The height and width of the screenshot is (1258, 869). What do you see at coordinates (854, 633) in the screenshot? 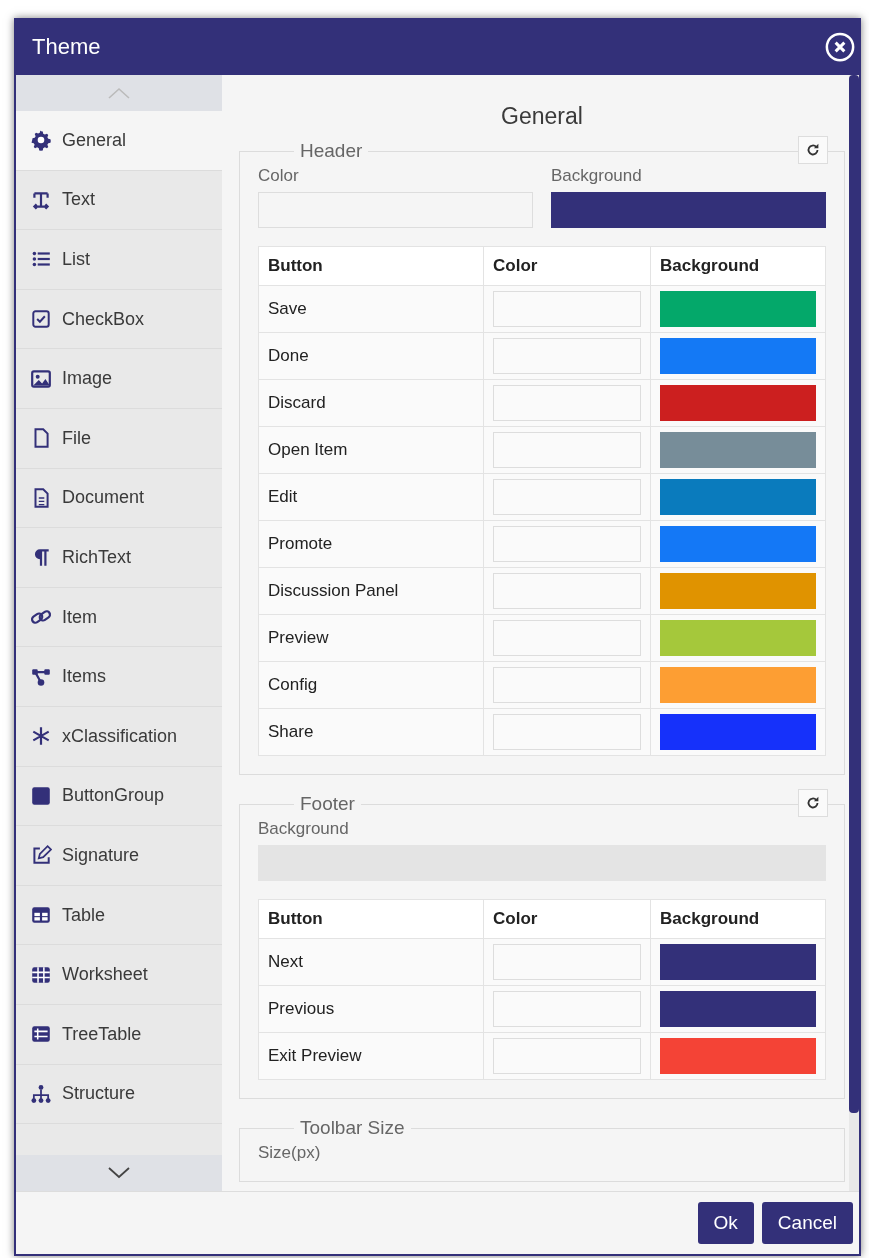
I see `scrollbar` at bounding box center [854, 633].